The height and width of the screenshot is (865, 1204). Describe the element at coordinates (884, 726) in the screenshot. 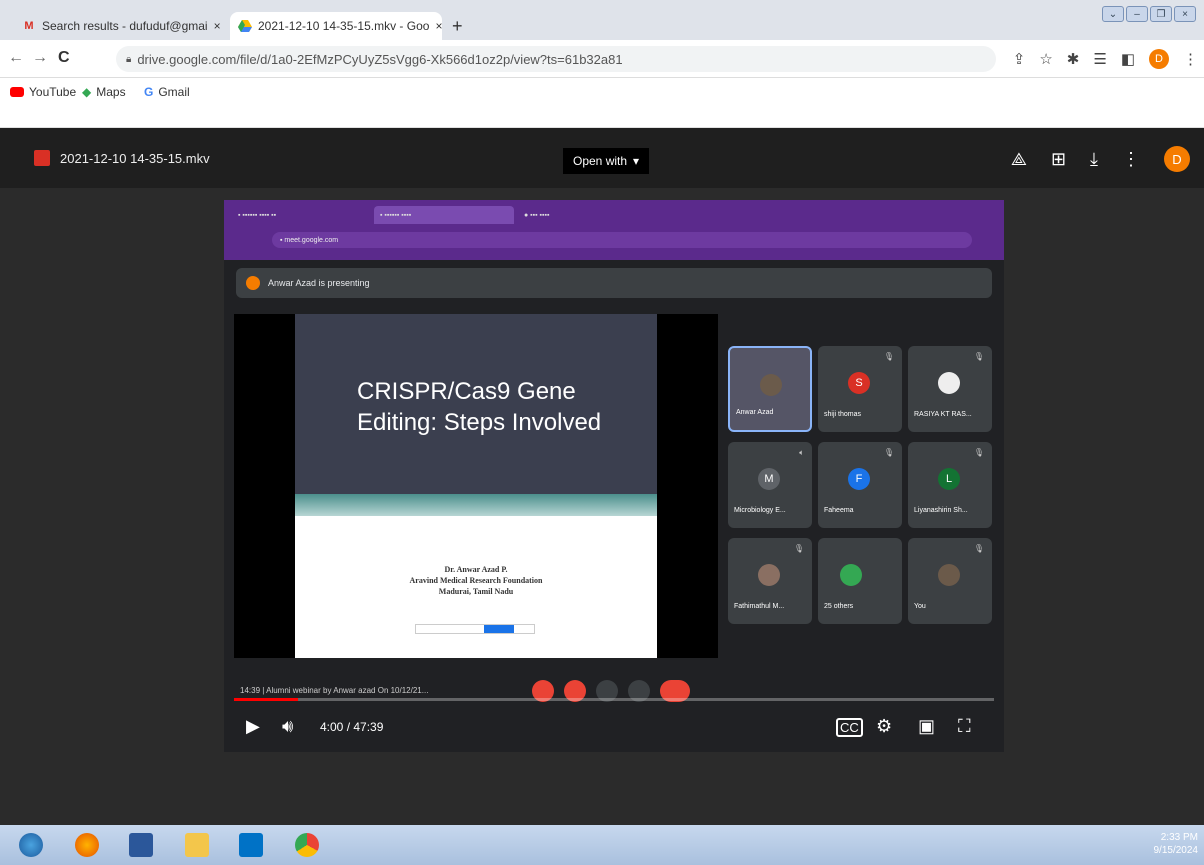

I see `settings-gear-icon: ⚙` at that location.